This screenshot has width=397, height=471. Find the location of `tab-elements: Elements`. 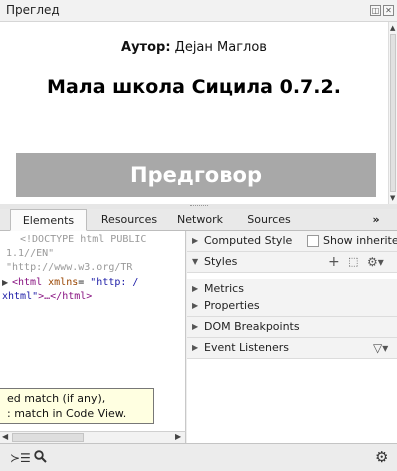

tab-elements: Elements is located at coordinates (48, 220).